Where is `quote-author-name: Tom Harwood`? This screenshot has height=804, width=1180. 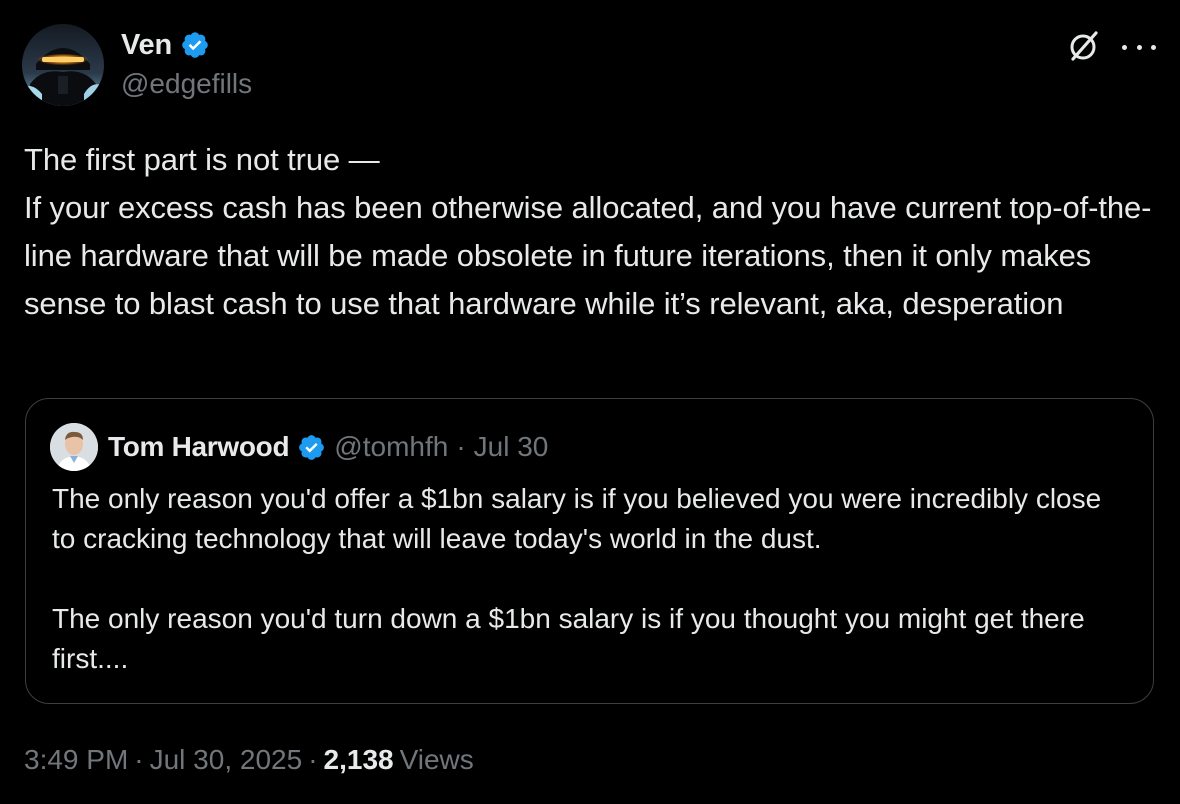 quote-author-name: Tom Harwood is located at coordinates (199, 447).